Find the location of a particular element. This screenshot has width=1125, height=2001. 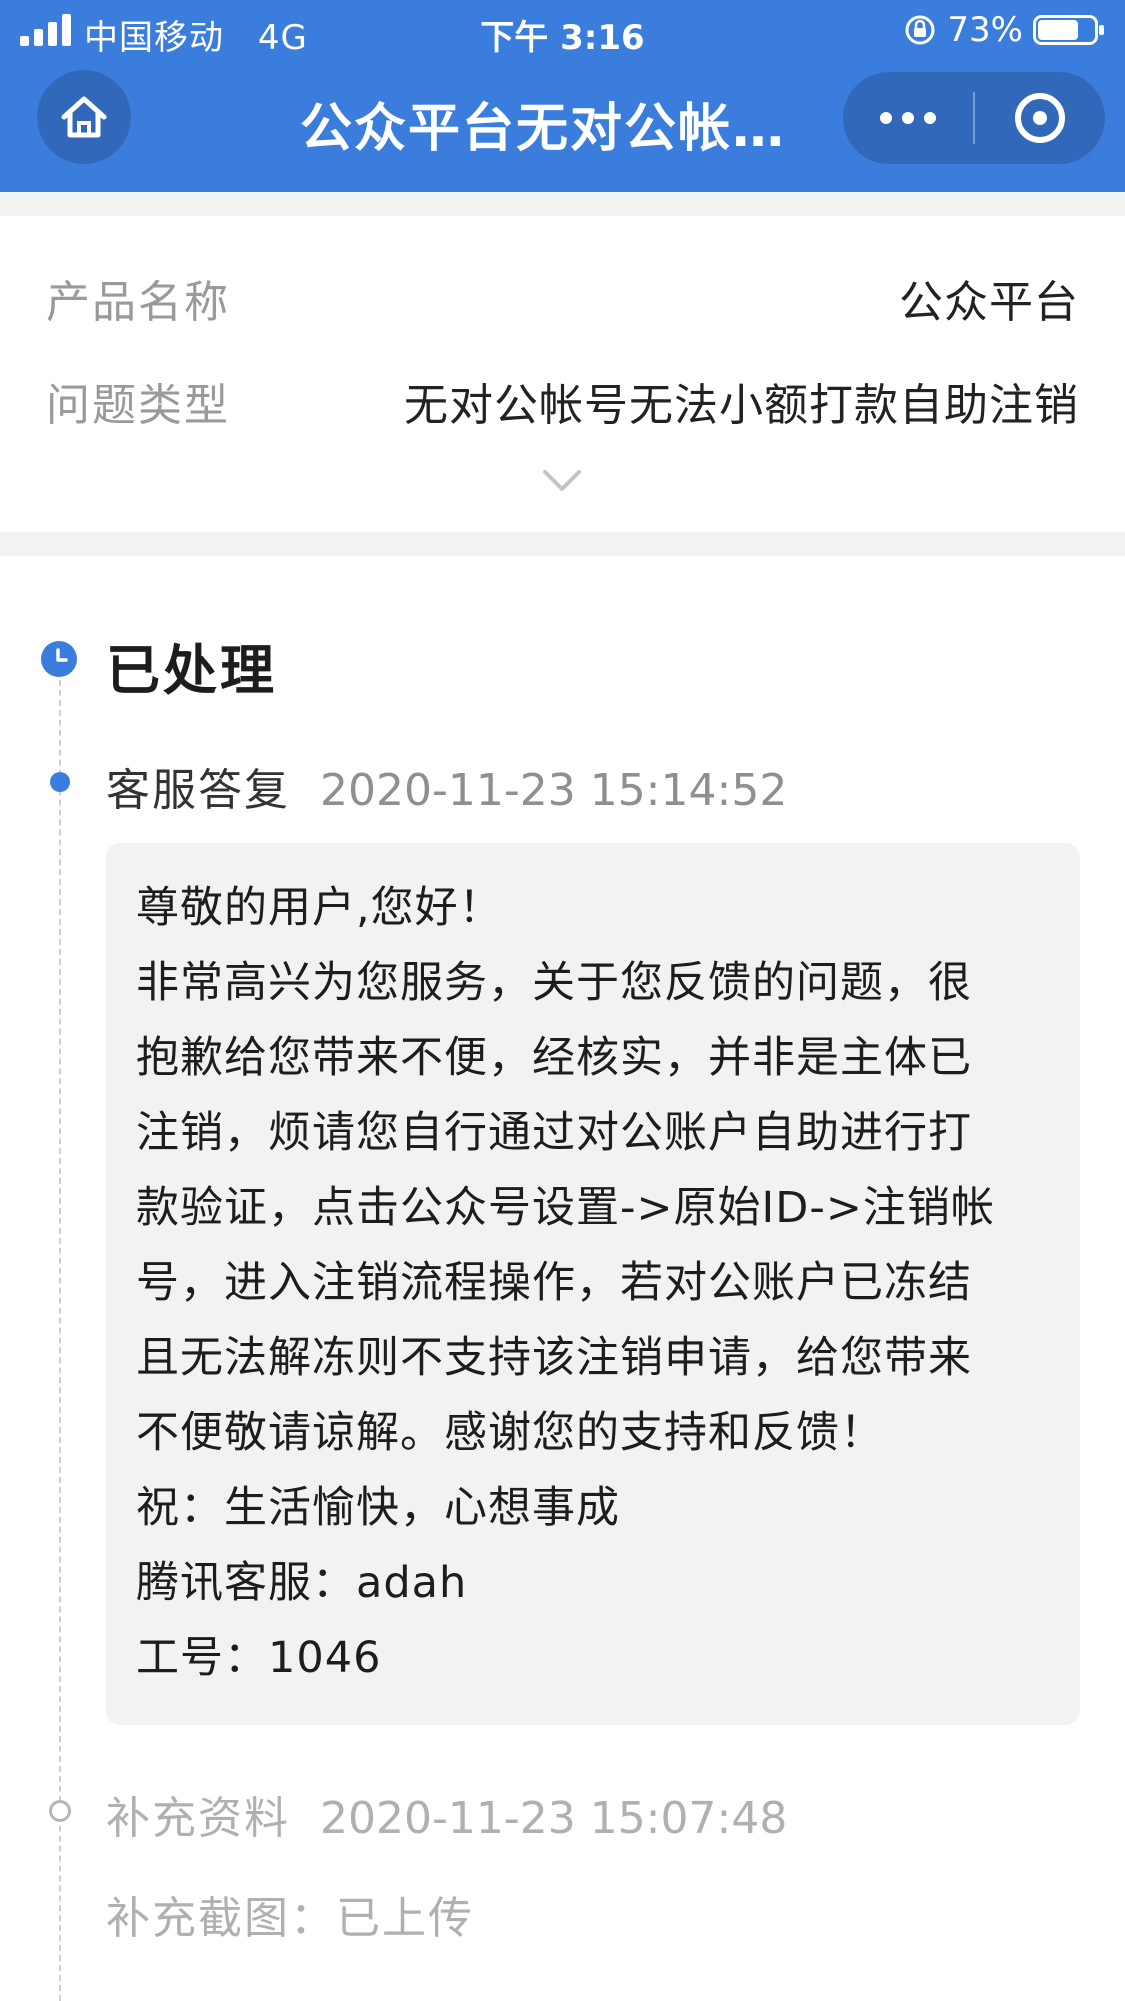

battery-icon is located at coordinates (1068, 30).